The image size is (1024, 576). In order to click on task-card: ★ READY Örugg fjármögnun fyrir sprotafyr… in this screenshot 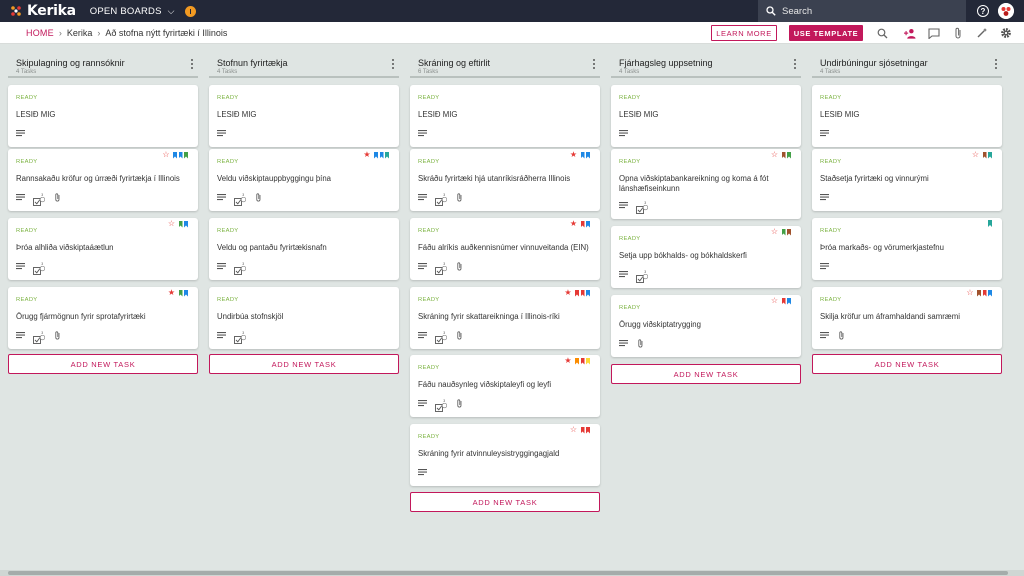, I will do `click(103, 318)`.